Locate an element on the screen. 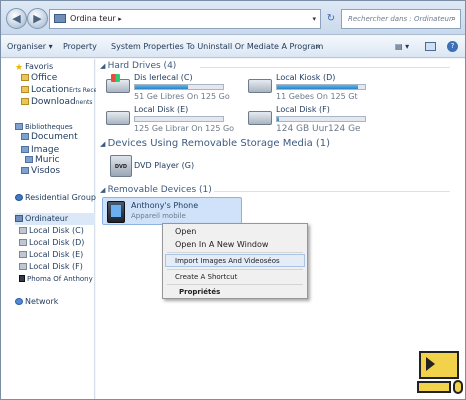 This screenshot has width=466, height=400. drive-name: Local Kiosk (D) is located at coordinates (306, 77).